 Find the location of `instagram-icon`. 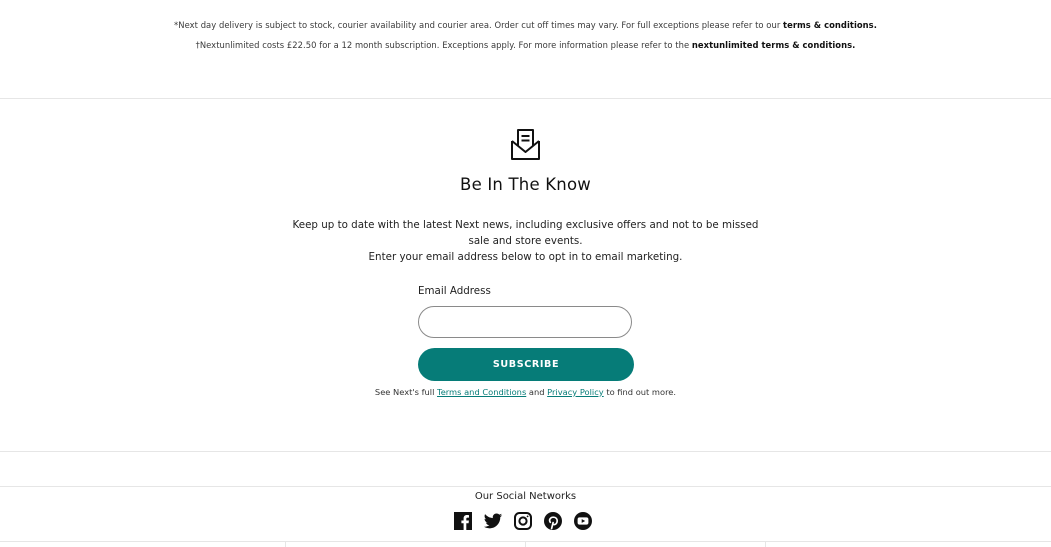

instagram-icon is located at coordinates (523, 521).